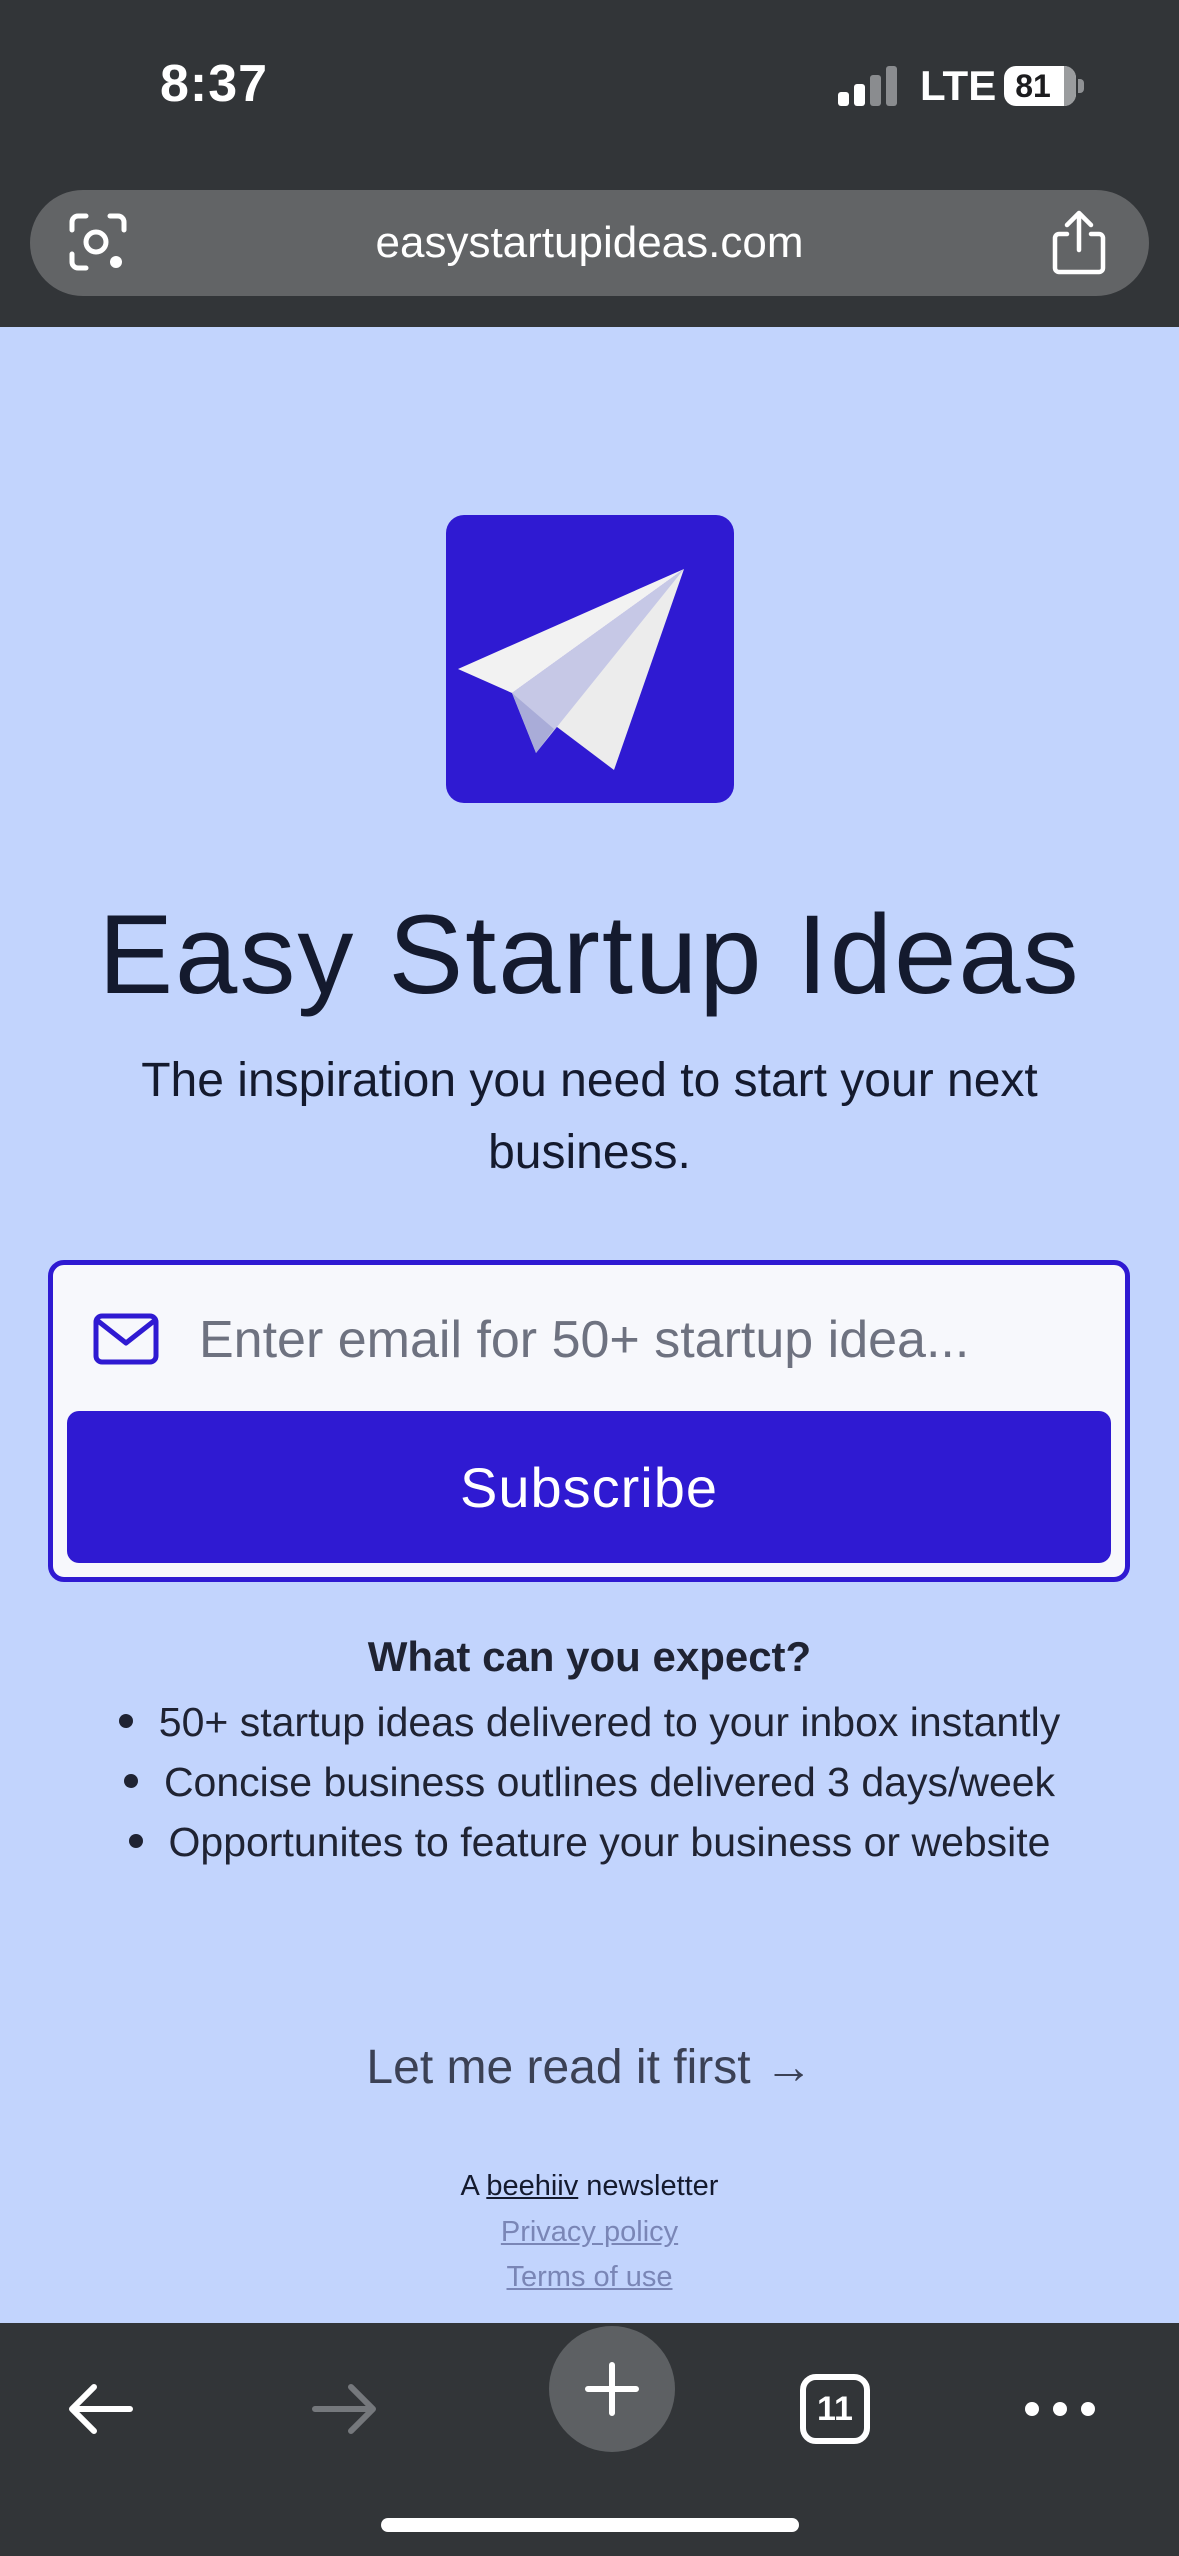 The height and width of the screenshot is (2556, 1179). I want to click on more-button, so click(1060, 2409).